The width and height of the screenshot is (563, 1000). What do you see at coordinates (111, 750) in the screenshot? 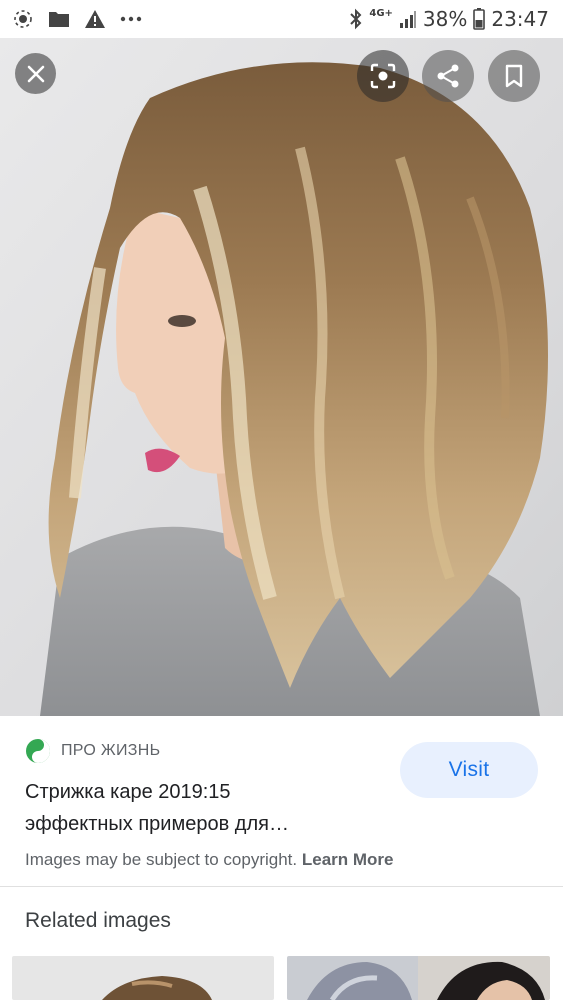
I see `source-name: ПРО ЖИЗНЬ` at bounding box center [111, 750].